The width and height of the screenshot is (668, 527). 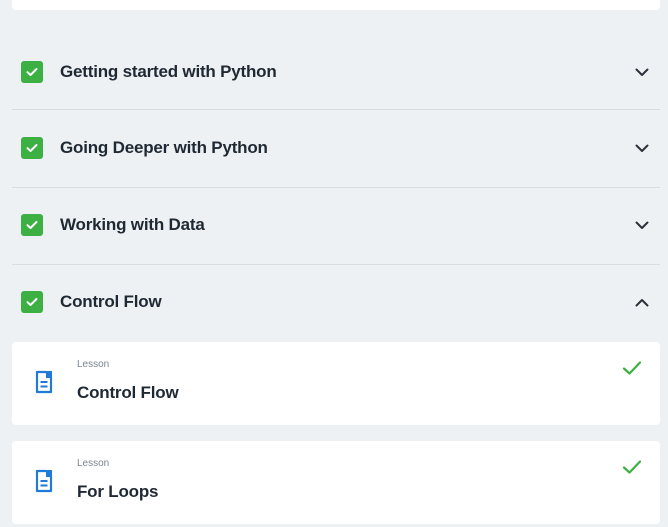 What do you see at coordinates (336, 72) in the screenshot?
I see `section-getting-started: Getting started with Python` at bounding box center [336, 72].